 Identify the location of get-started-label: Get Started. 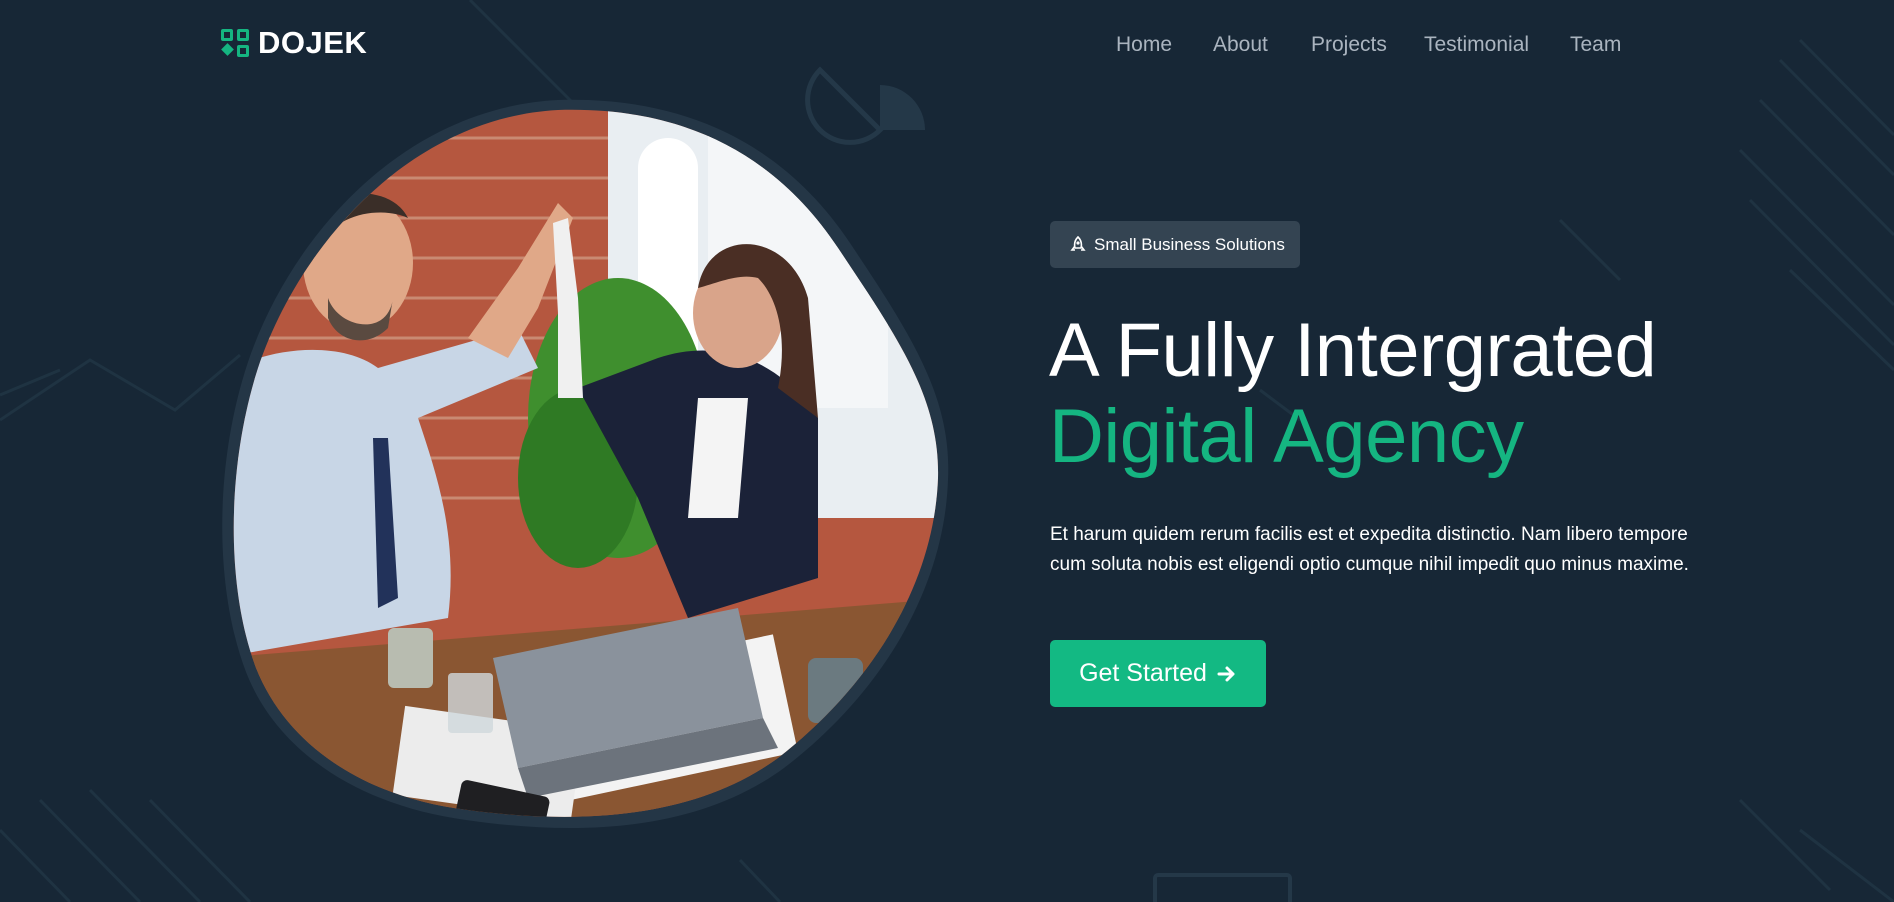
(1143, 673).